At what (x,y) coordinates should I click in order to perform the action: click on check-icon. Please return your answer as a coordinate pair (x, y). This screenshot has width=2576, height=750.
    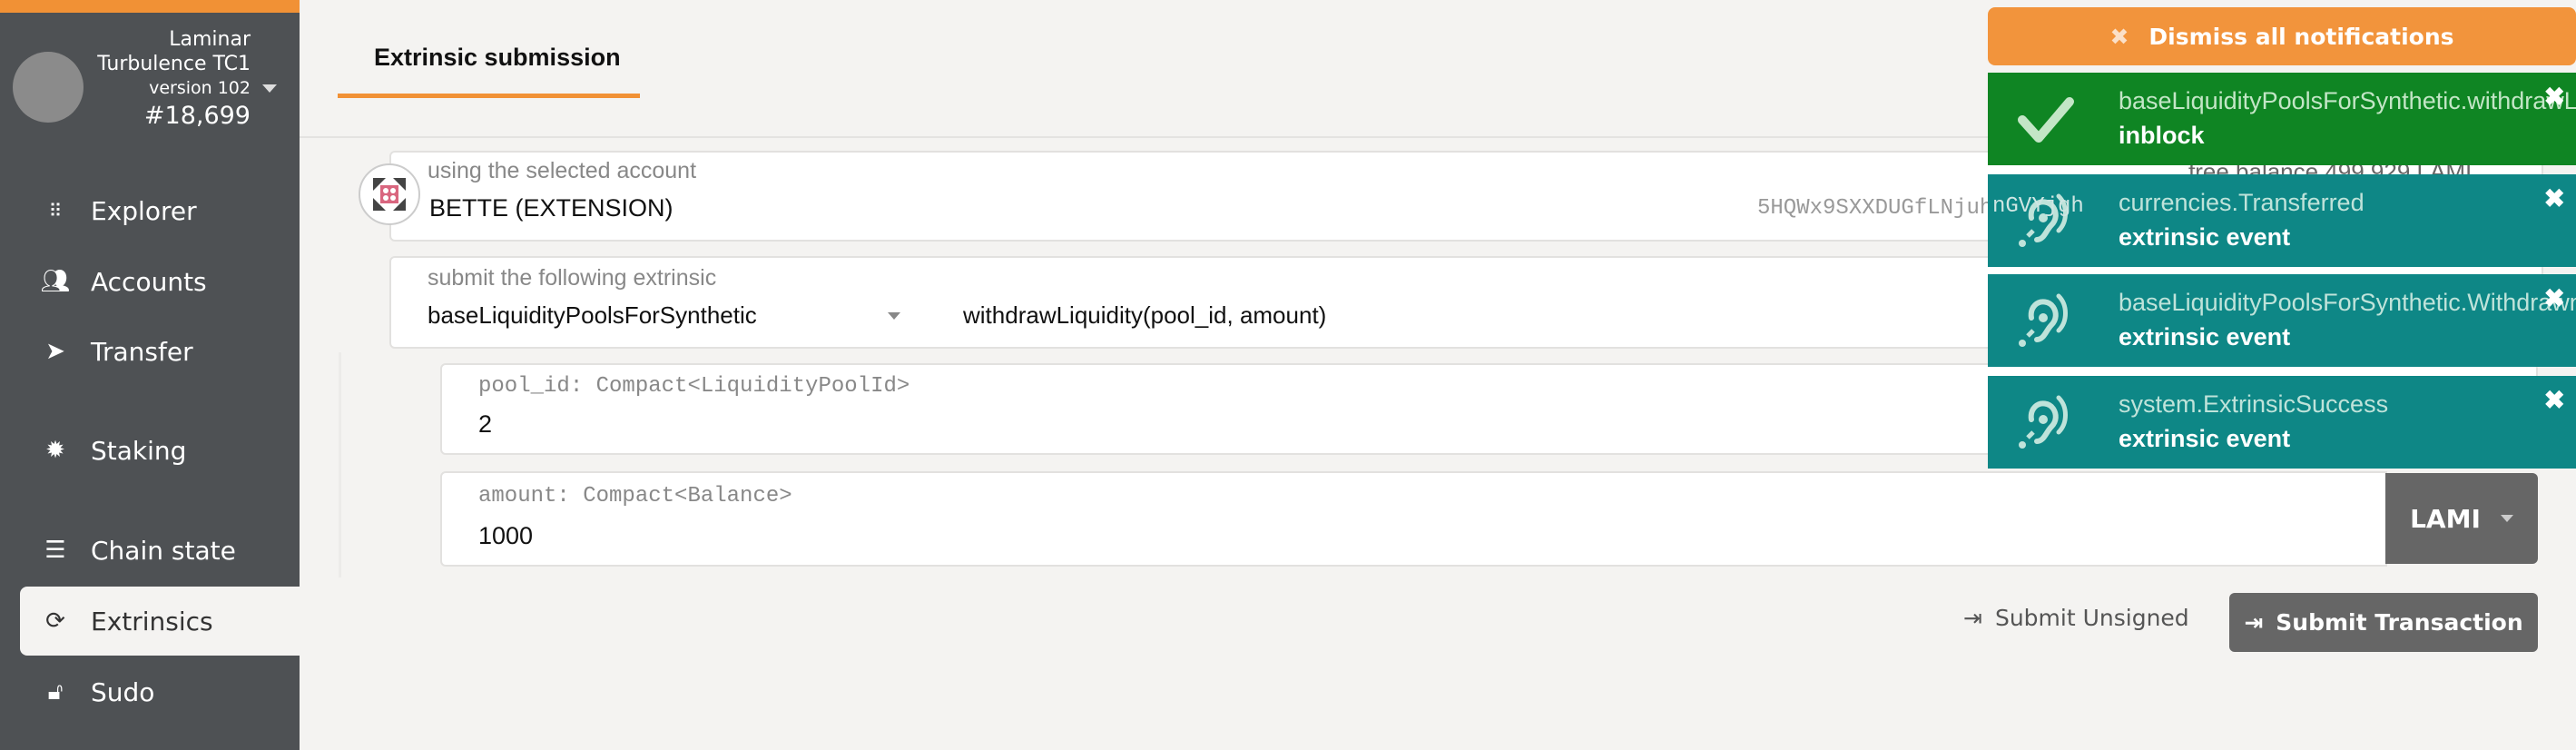
    Looking at the image, I should click on (2046, 120).